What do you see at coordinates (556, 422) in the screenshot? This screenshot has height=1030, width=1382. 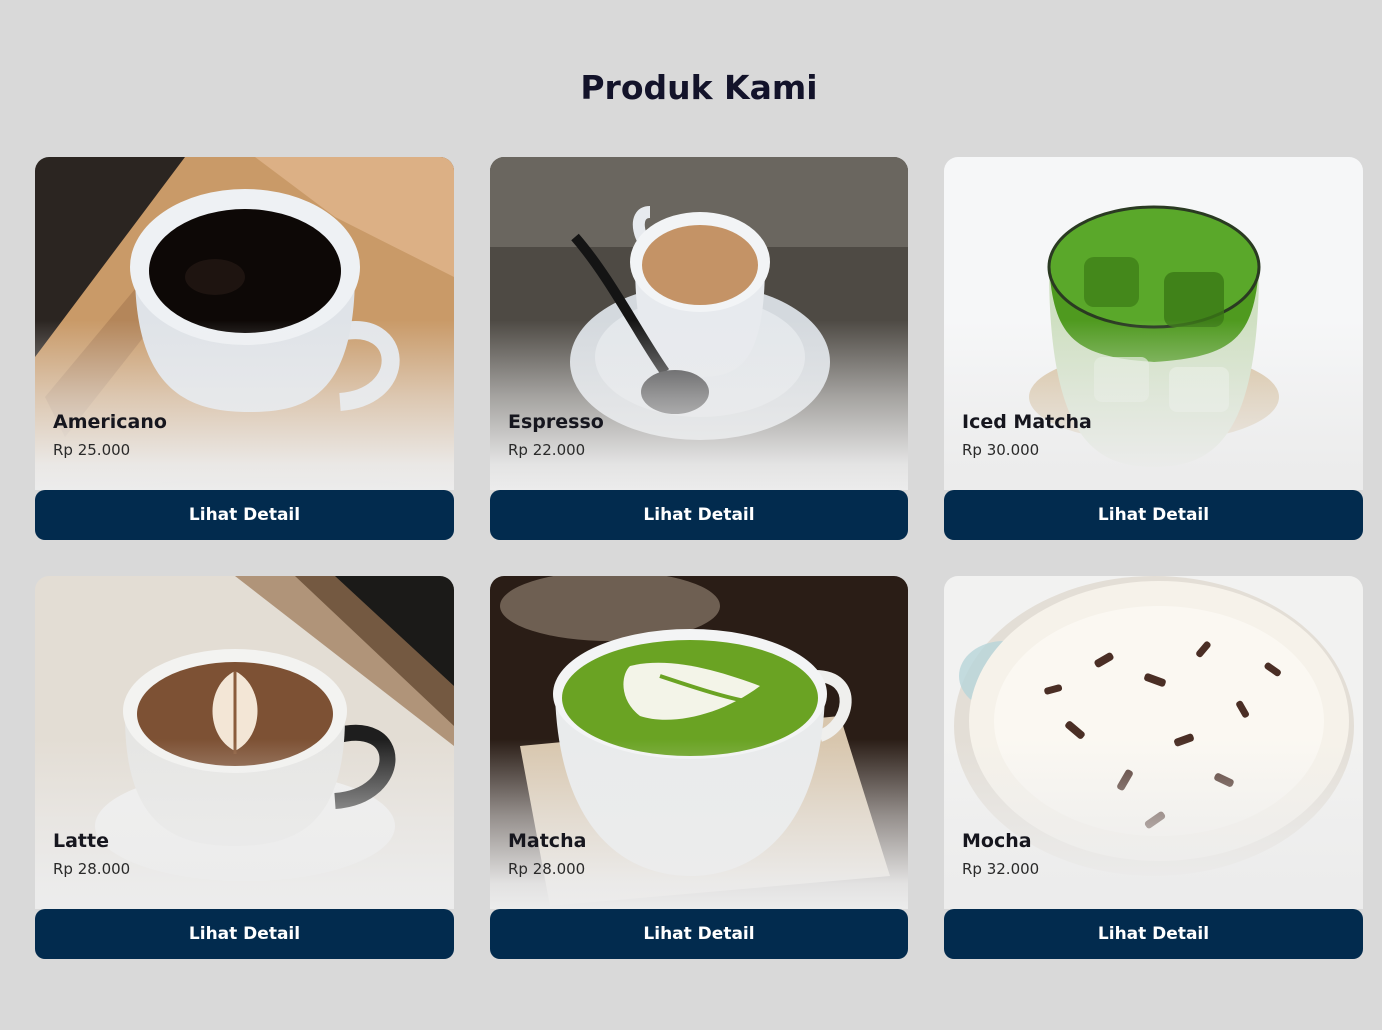 I see `product-name: Espresso` at bounding box center [556, 422].